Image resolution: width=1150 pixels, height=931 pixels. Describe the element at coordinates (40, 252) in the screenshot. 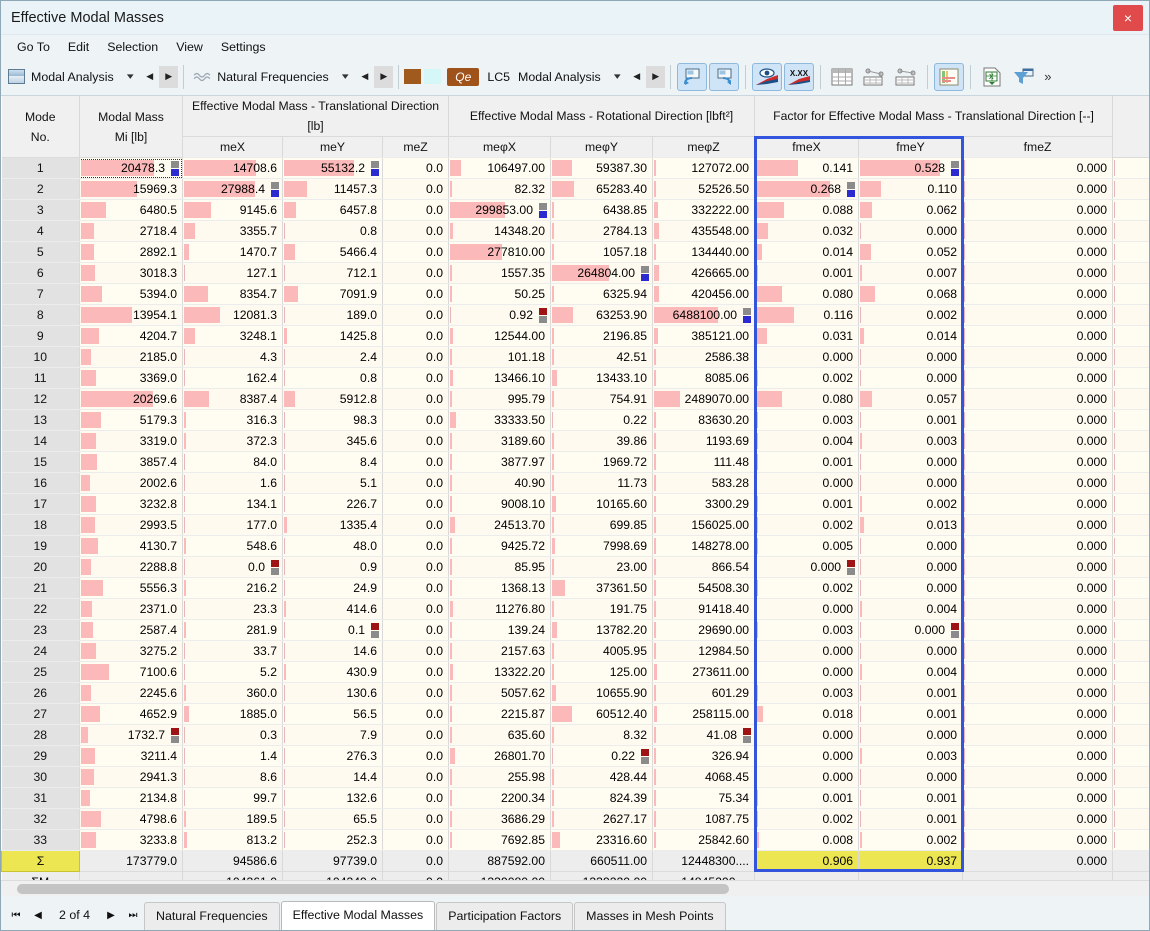

I see `row-number-cell: 5` at that location.